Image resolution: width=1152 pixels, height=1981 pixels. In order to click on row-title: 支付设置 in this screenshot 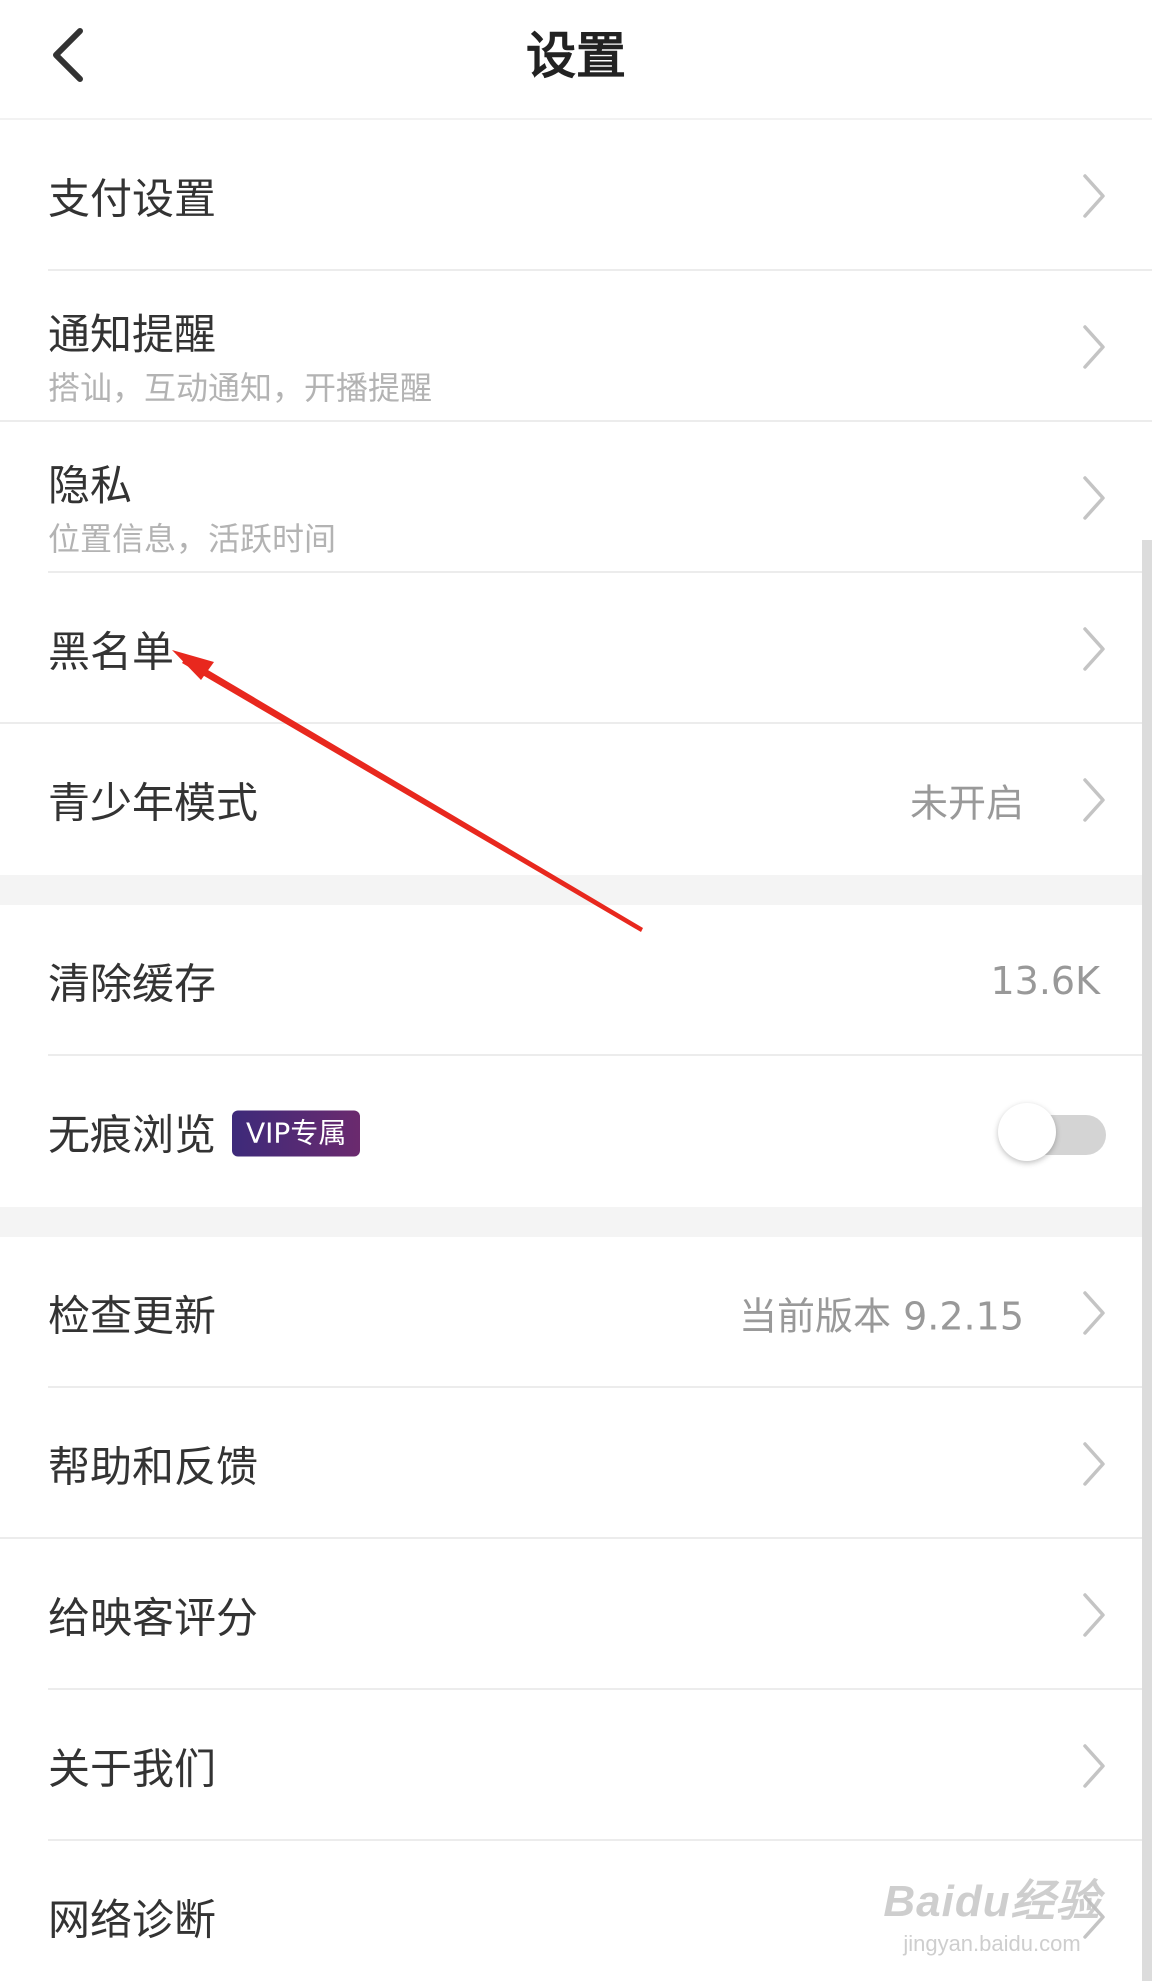, I will do `click(132, 198)`.